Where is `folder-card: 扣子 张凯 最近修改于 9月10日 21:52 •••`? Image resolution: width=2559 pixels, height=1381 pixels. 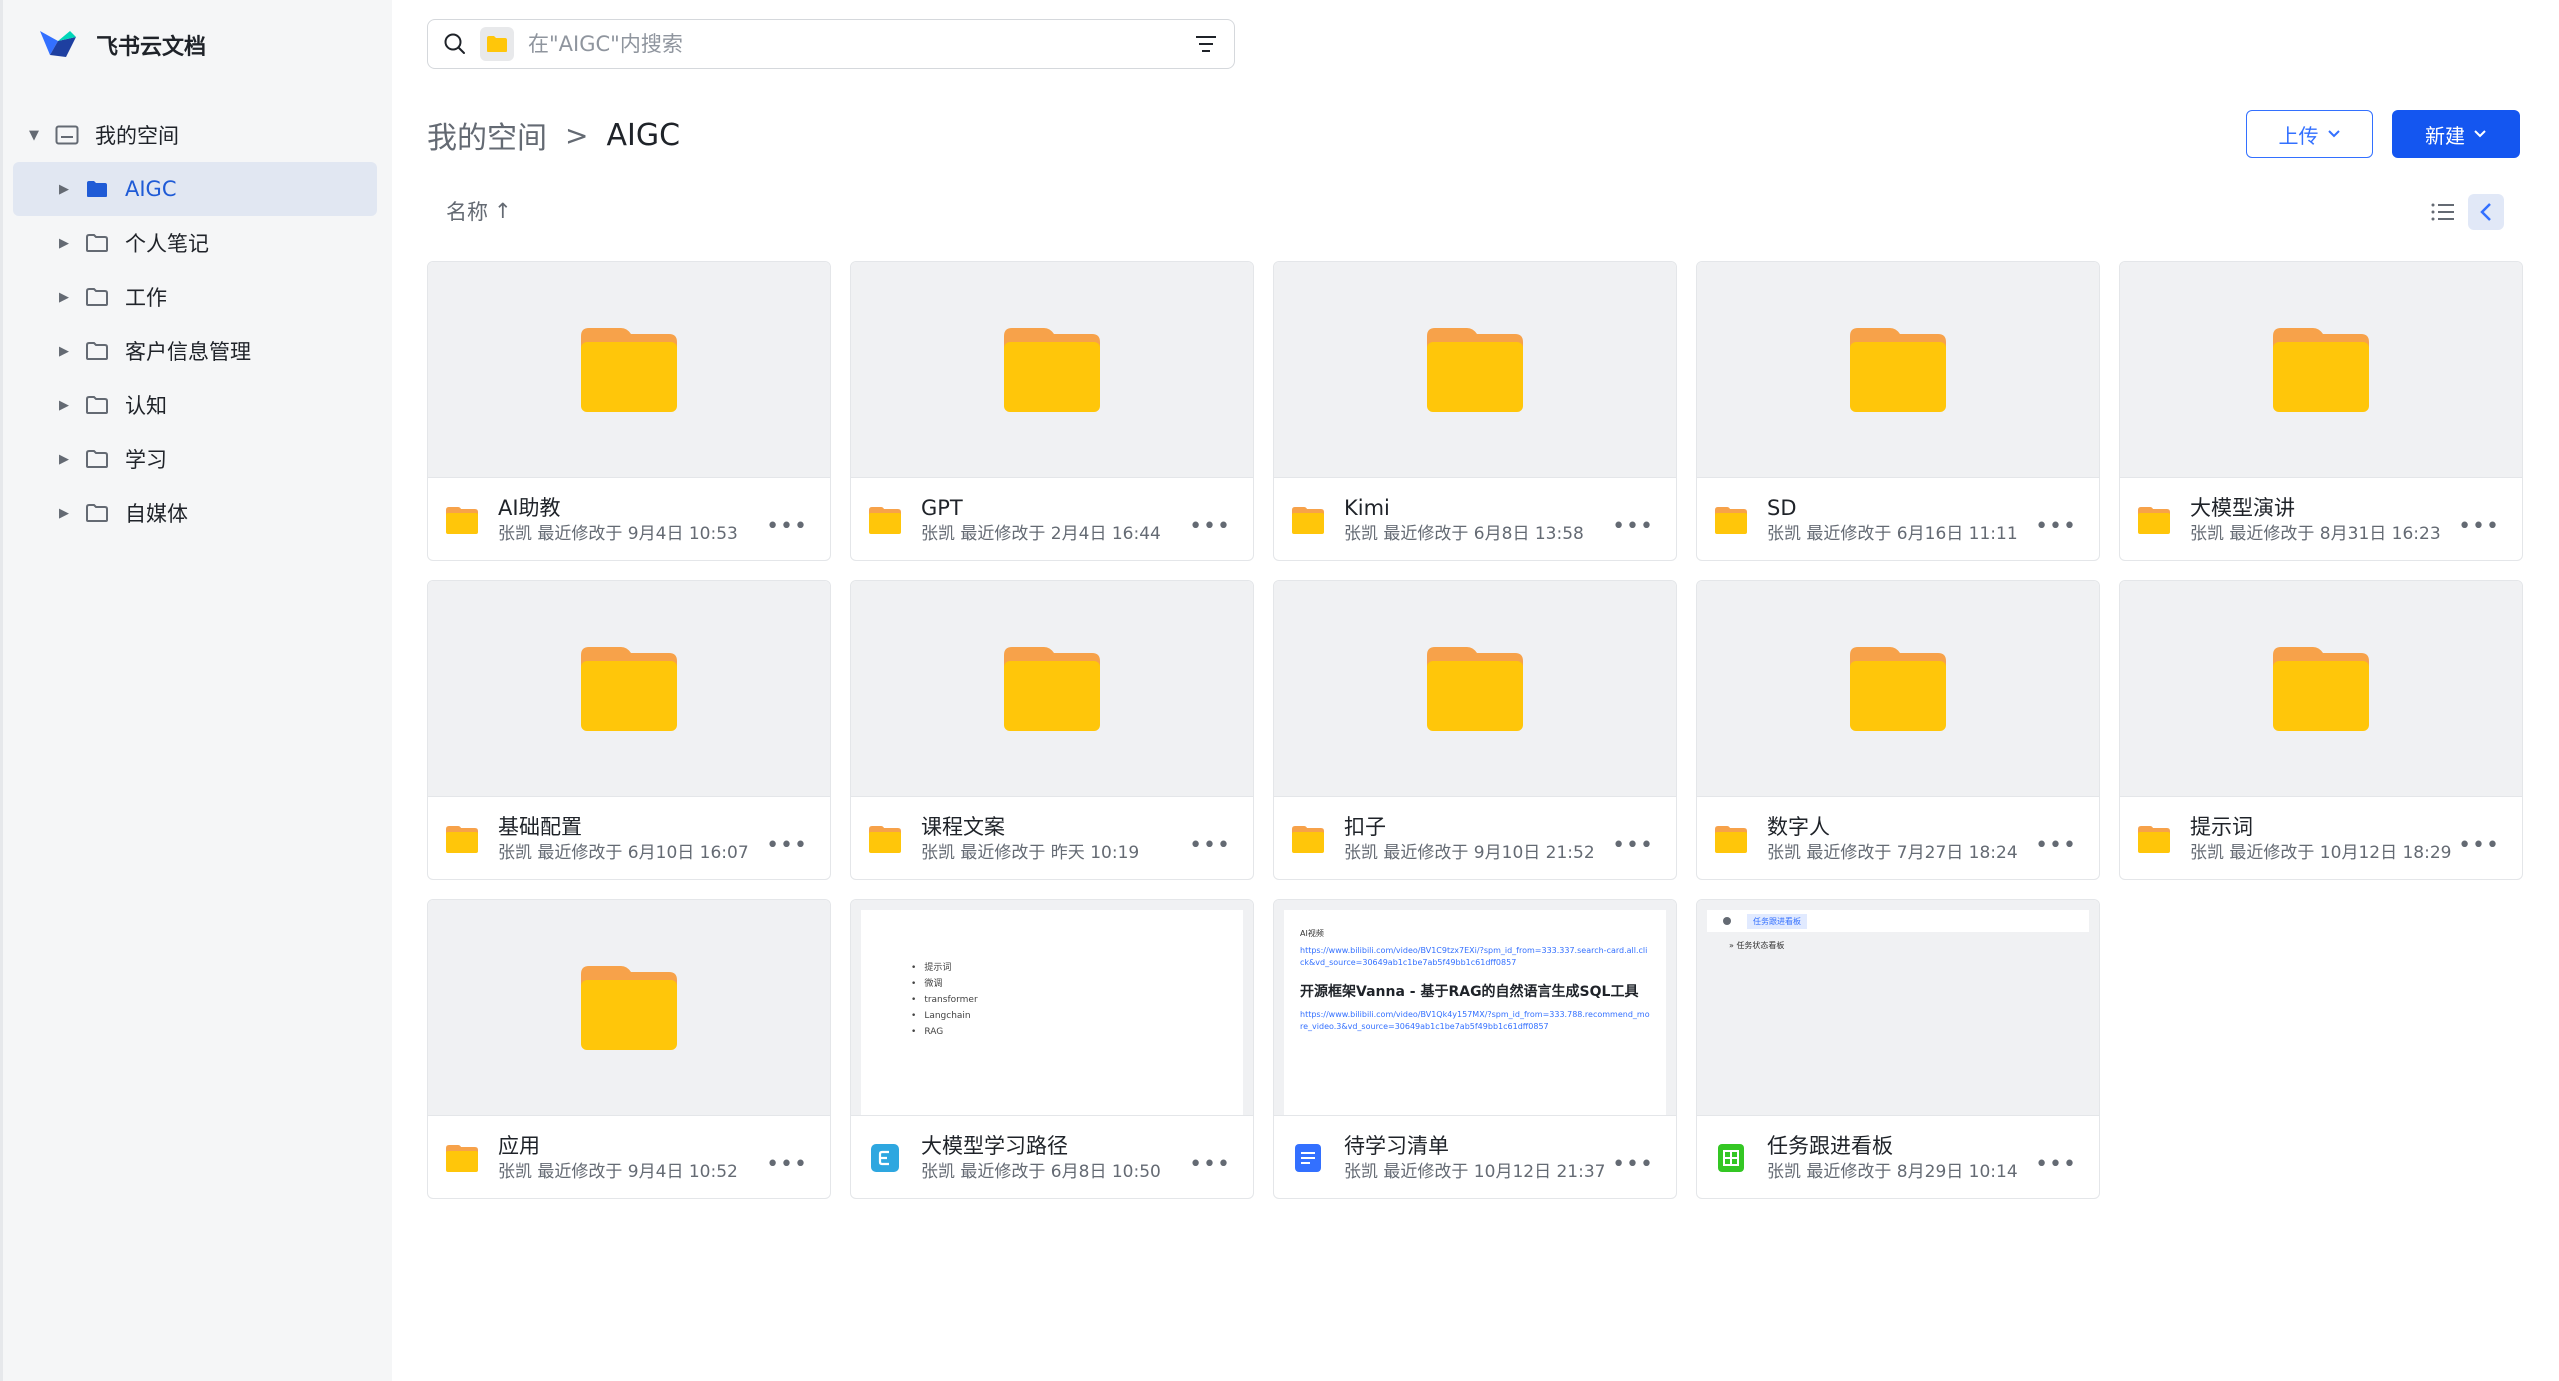 folder-card: 扣子 张凯 最近修改于 9月10日 21:52 ••• is located at coordinates (1475, 730).